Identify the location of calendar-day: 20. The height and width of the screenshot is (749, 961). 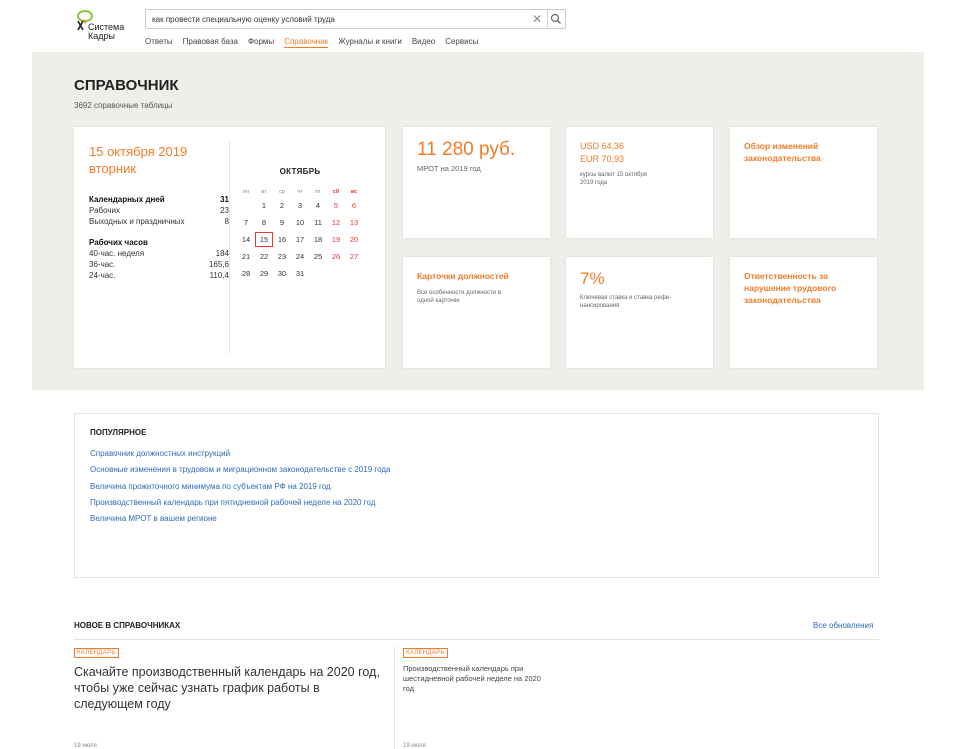
(354, 239).